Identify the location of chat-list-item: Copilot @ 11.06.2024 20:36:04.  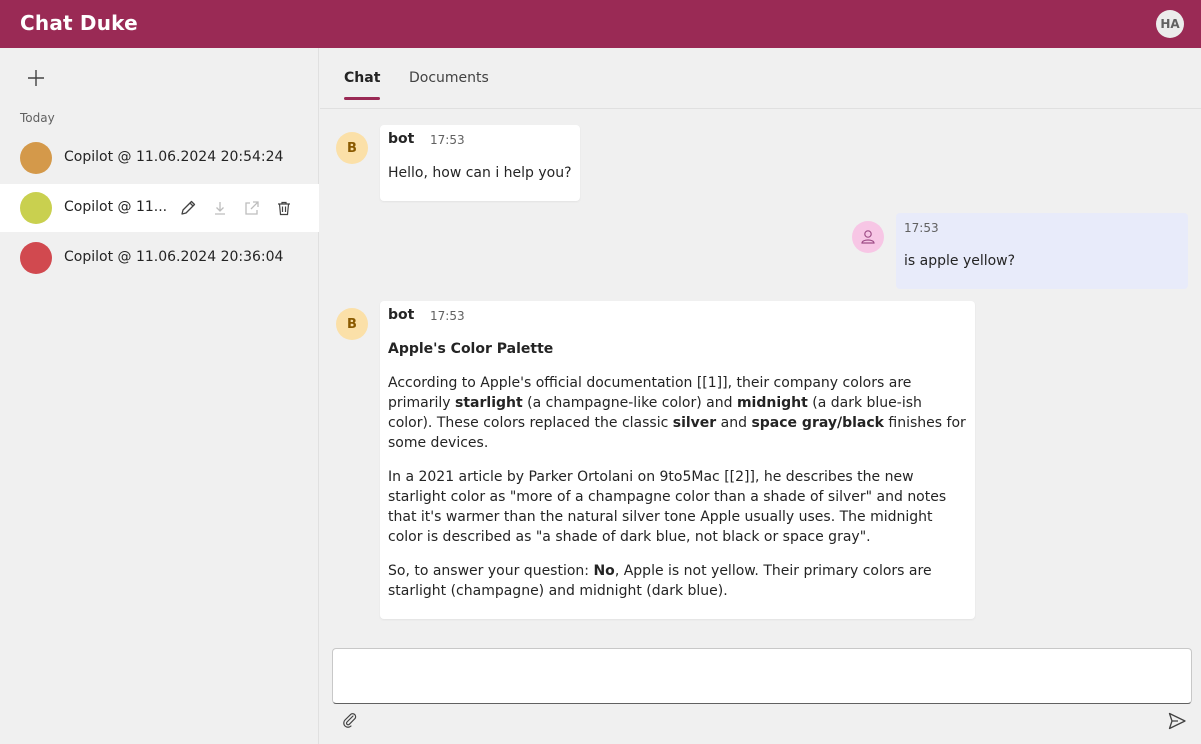
(159, 258).